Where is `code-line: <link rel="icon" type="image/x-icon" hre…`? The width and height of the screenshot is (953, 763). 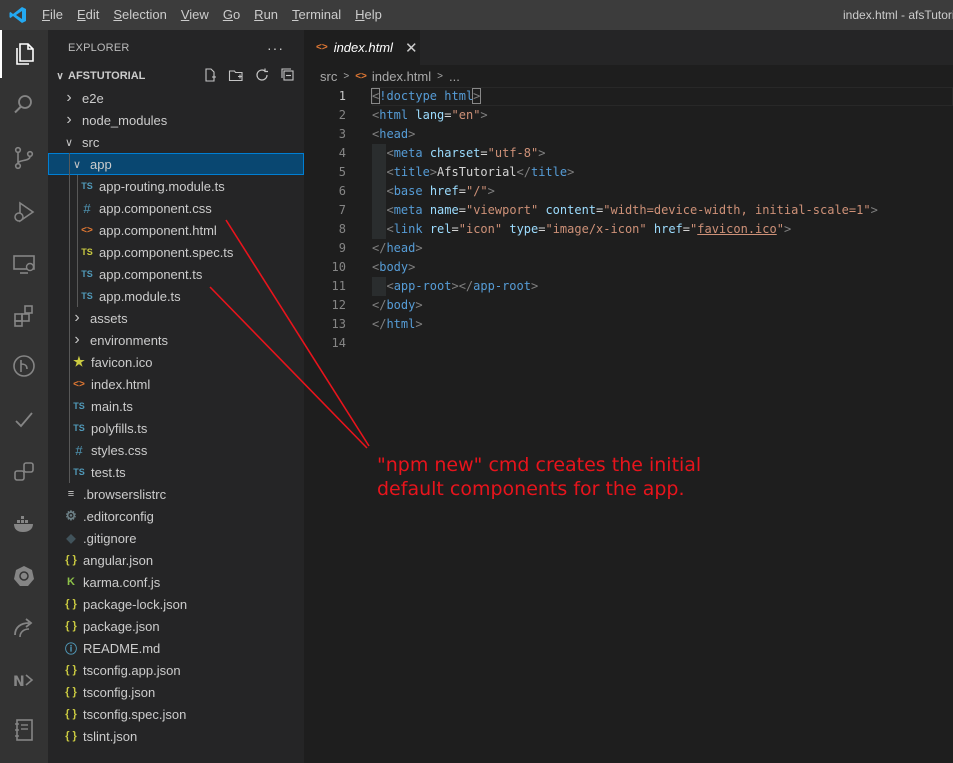
code-line: <link rel="icon" type="image/x-icon" hre… is located at coordinates (581, 229).